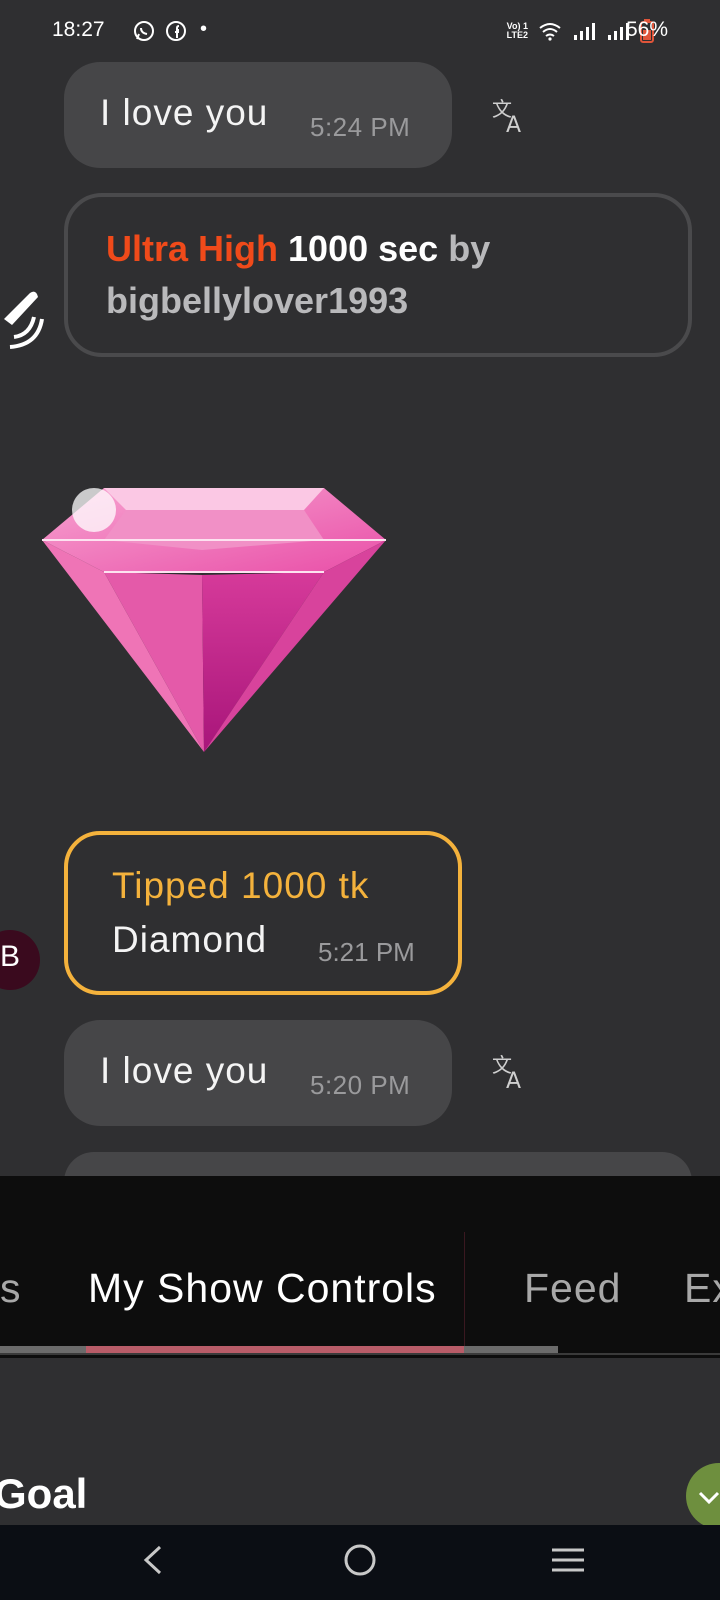 The height and width of the screenshot is (1600, 720). What do you see at coordinates (360, 1354) in the screenshot?
I see `tab-bottom-line` at bounding box center [360, 1354].